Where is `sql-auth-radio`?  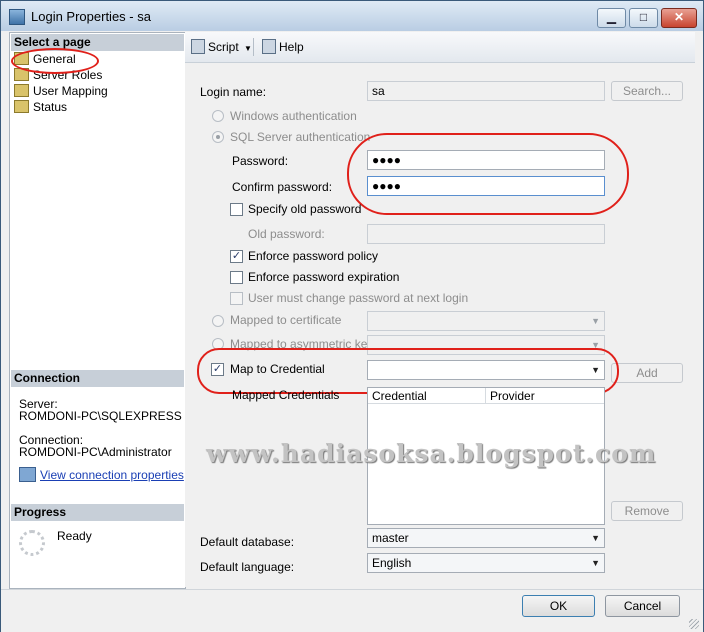
sql-auth-radio is located at coordinates (218, 137).